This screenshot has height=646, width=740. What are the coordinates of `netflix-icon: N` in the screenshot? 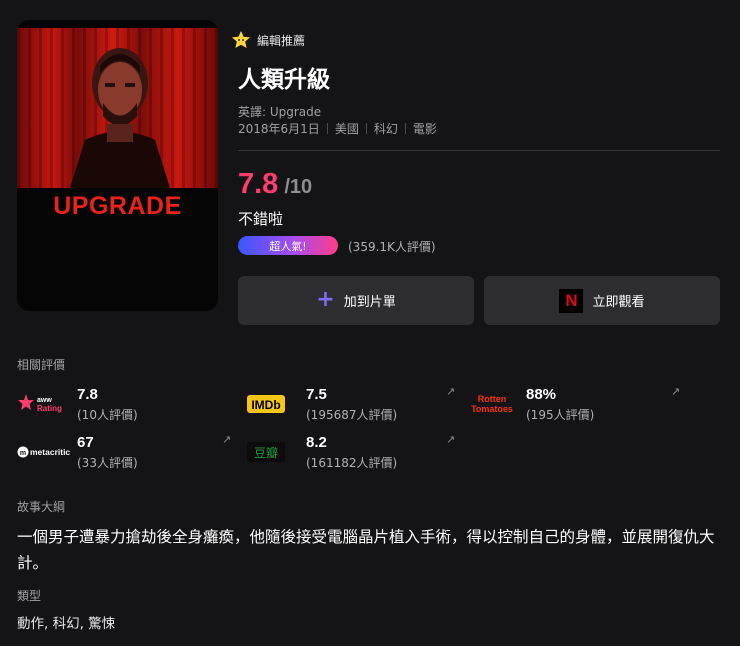 It's located at (571, 300).